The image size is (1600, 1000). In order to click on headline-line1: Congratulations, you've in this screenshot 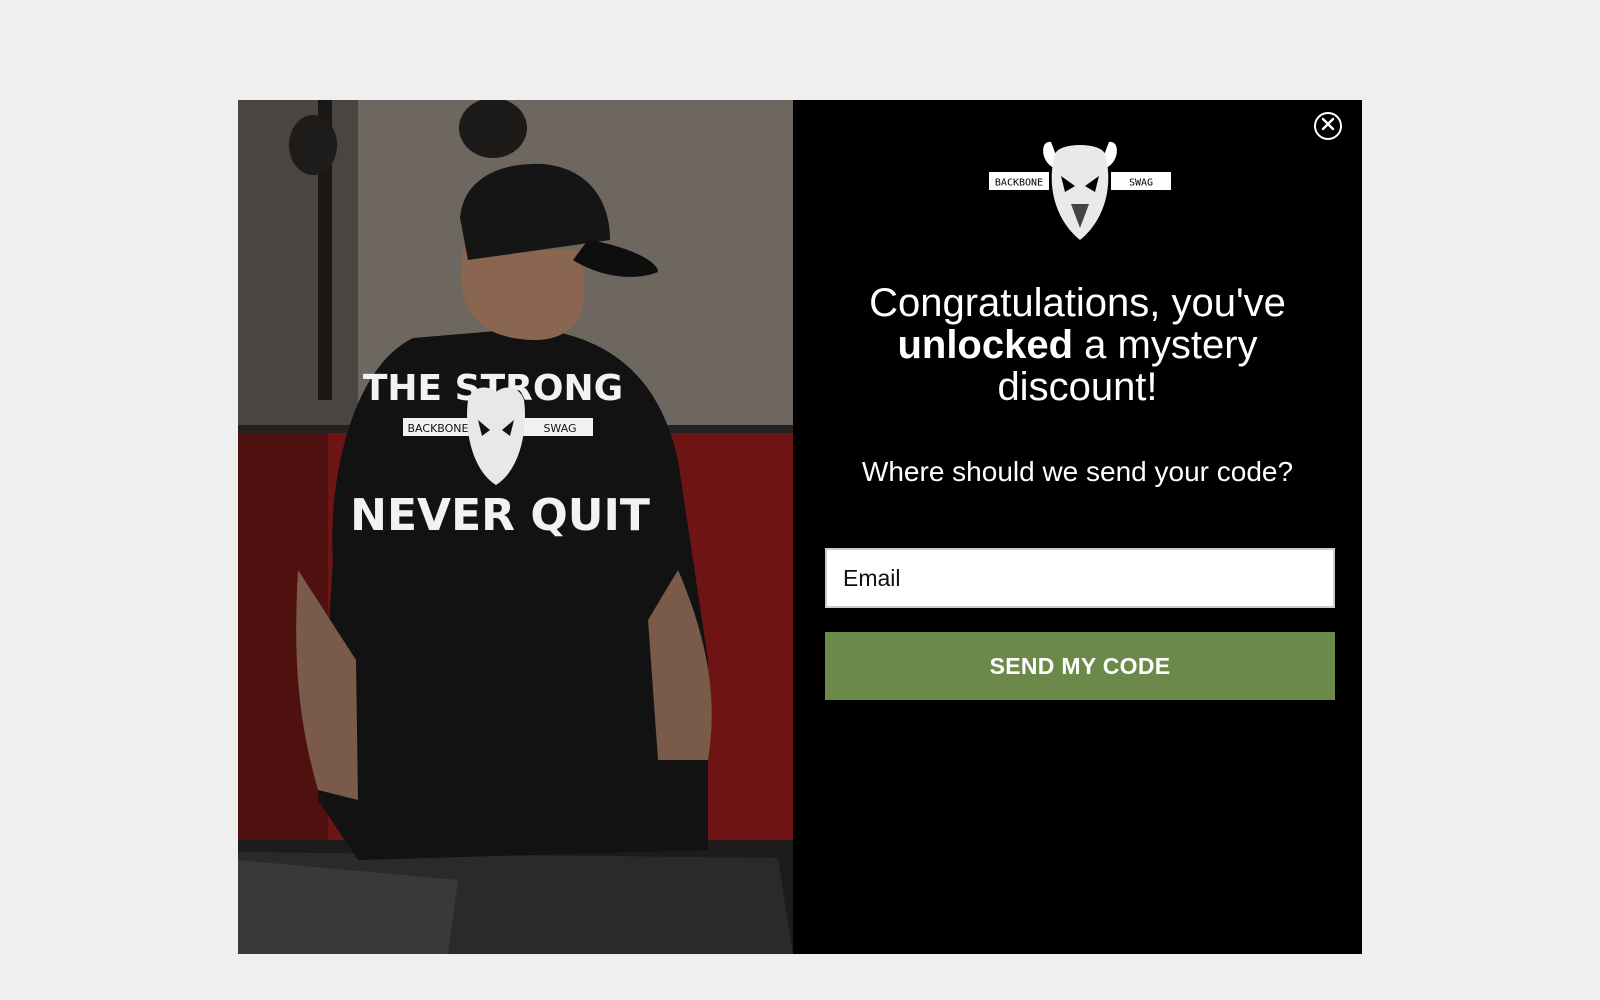, I will do `click(1077, 303)`.